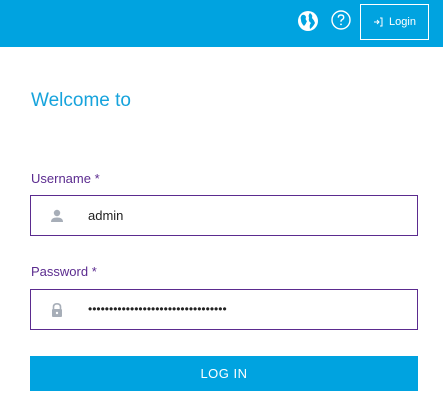  I want to click on password-field: •••••••••••••••••••••••••••••••••, so click(224, 309).